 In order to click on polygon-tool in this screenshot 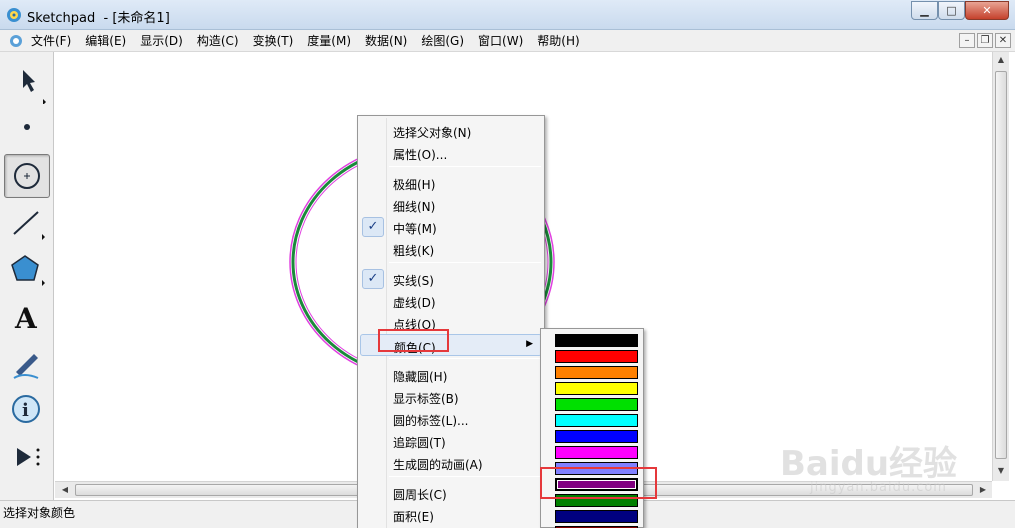, I will do `click(27, 270)`.